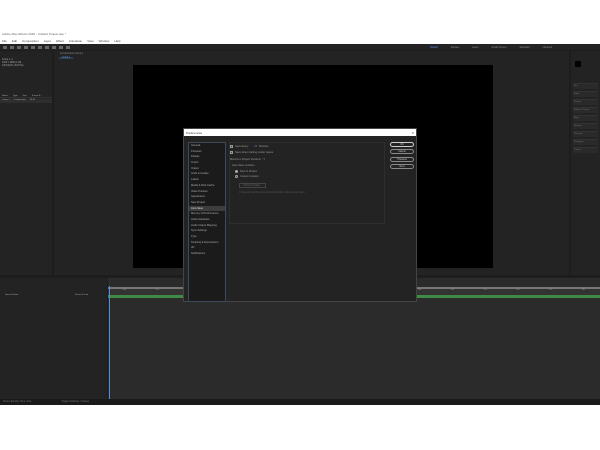 The width and height of the screenshot is (600, 450). I want to click on menu-file: File, so click(4, 41).